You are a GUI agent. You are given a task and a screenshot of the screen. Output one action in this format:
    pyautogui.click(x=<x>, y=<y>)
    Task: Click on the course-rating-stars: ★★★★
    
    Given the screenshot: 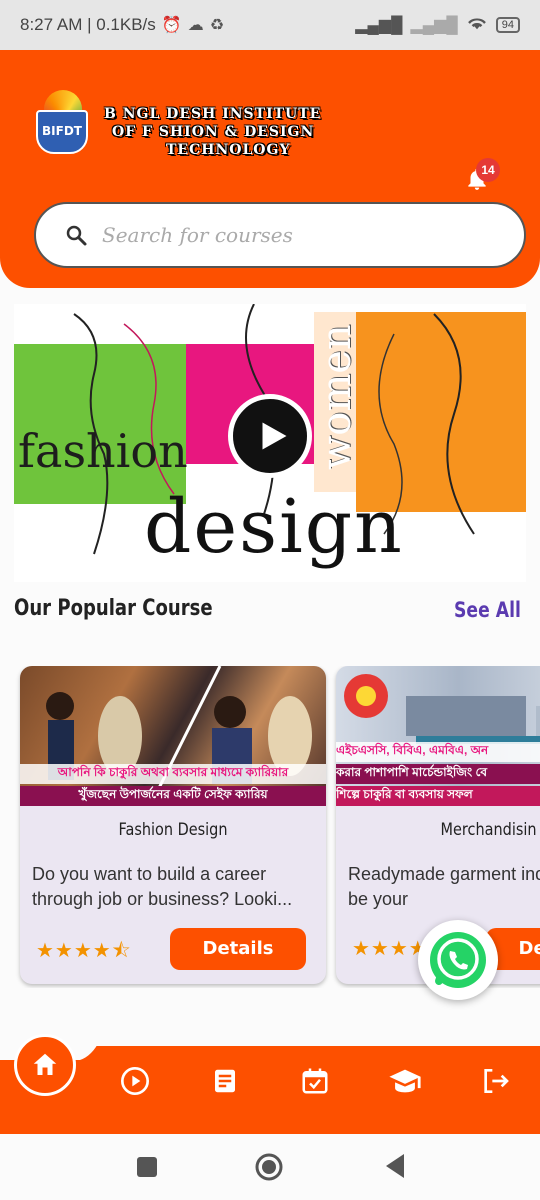 What is the action you would take?
    pyautogui.click(x=390, y=949)
    